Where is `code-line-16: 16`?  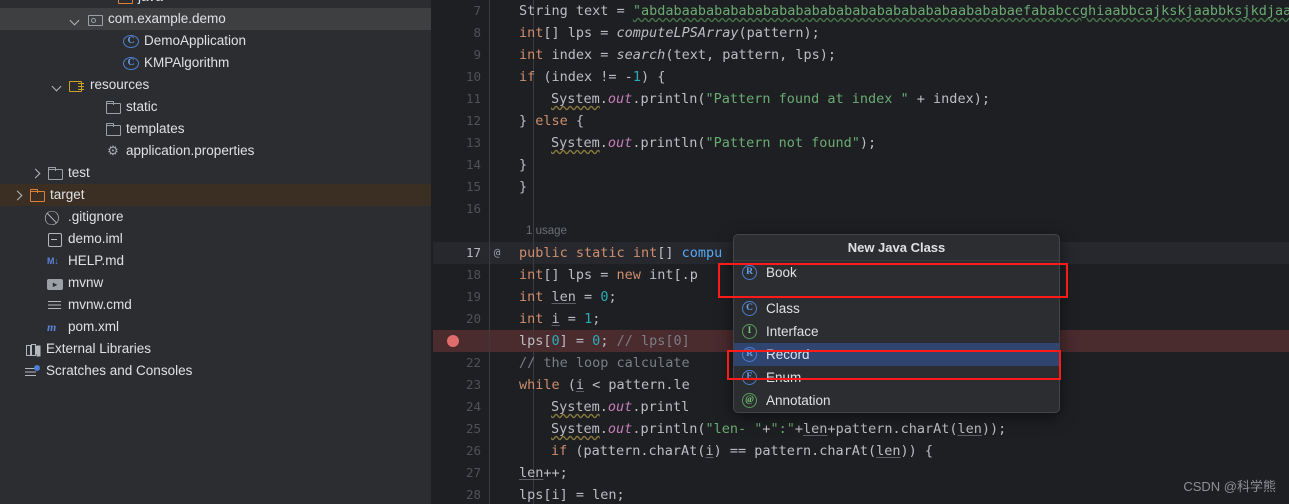
code-line-16: 16 is located at coordinates (861, 209).